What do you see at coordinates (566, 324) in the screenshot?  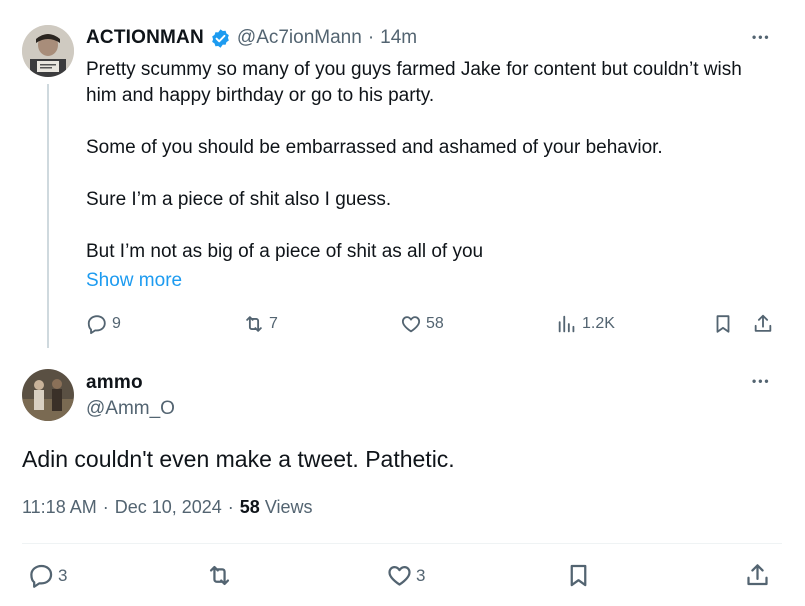 I see `views-icon` at bounding box center [566, 324].